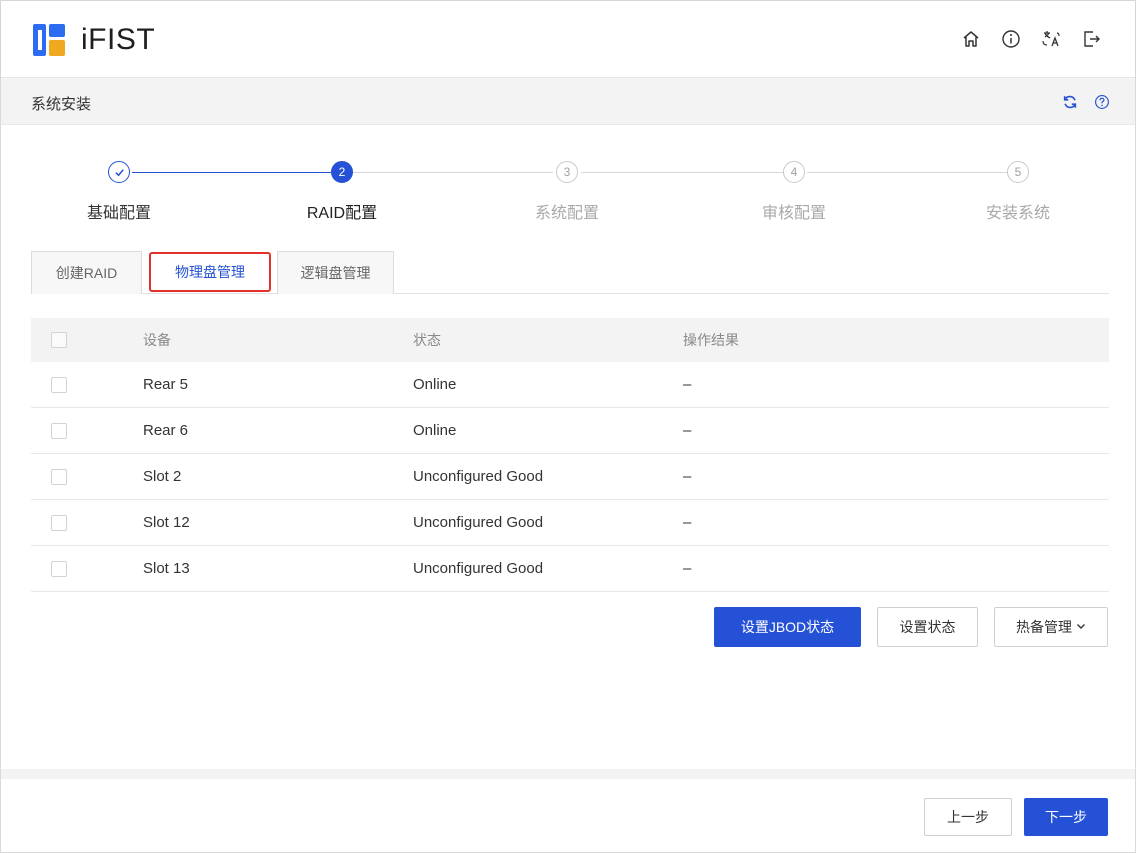  I want to click on refresh-icon, so click(1070, 102).